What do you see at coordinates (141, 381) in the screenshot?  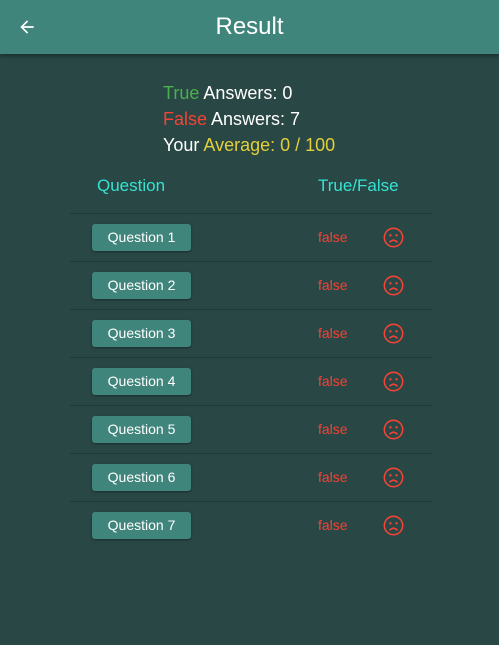 I see `question-4-button: Question 4` at bounding box center [141, 381].